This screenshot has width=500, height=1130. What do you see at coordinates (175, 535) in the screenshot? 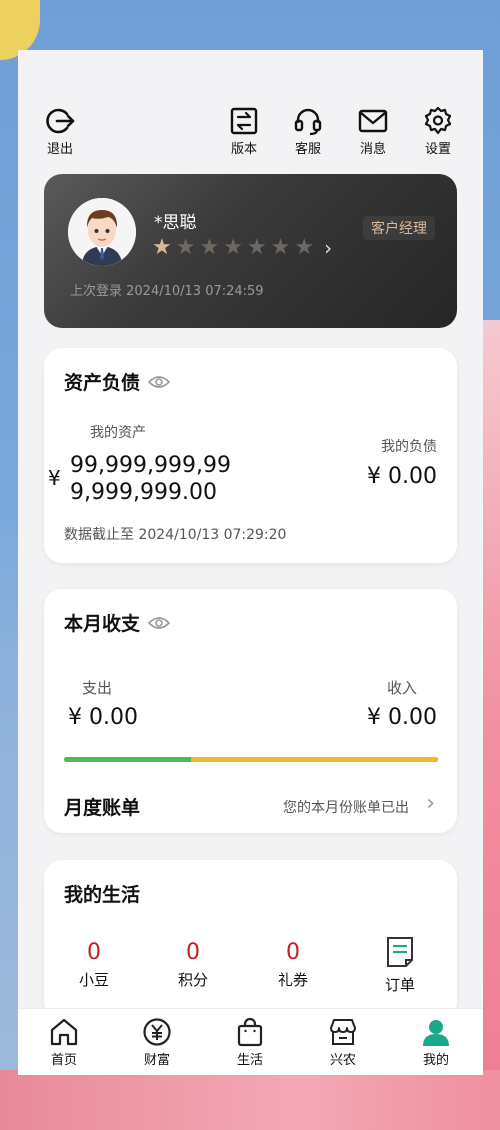
I see `data-as-of-text: 数据截止至 2024/10/13 07:29:20` at bounding box center [175, 535].